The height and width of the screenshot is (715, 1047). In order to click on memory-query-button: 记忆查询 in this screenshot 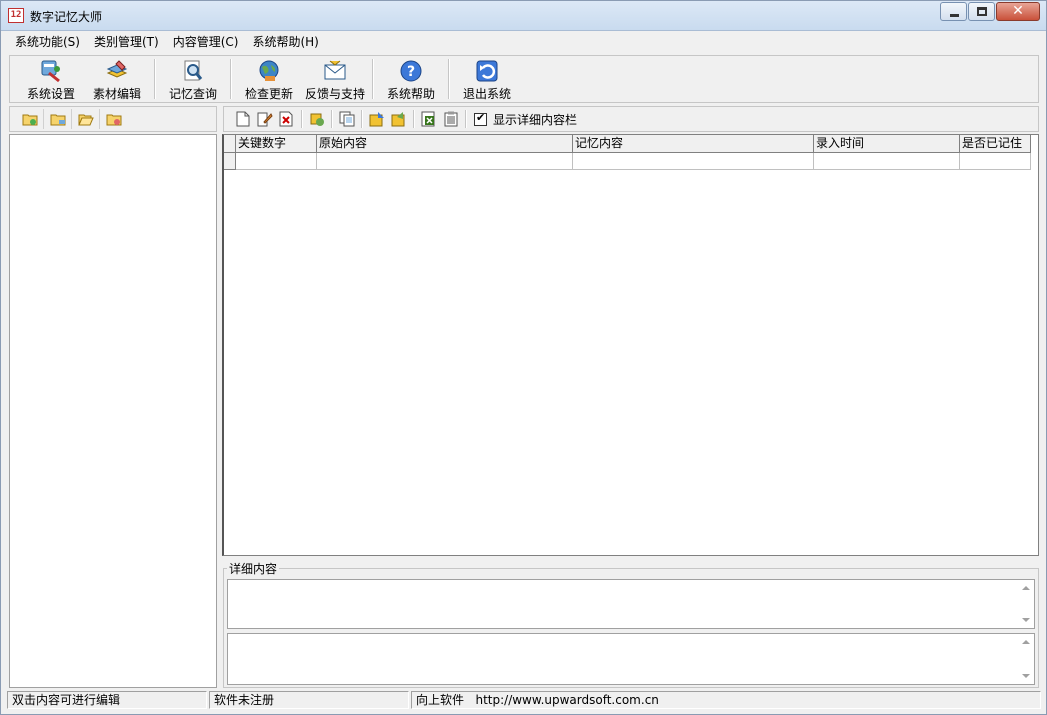, I will do `click(193, 79)`.